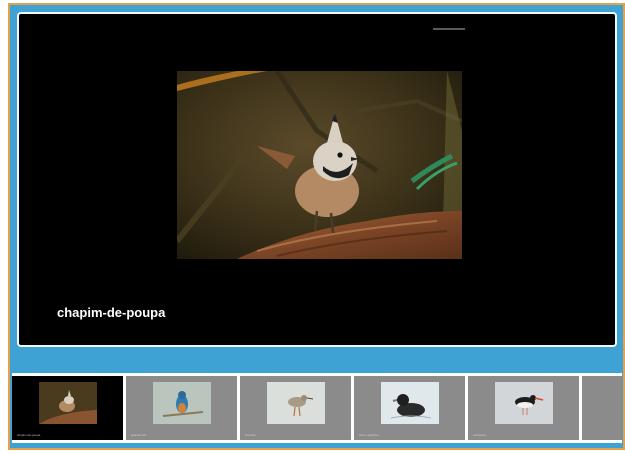 Image resolution: width=625 pixels, height=453 pixels. Describe the element at coordinates (523, 403) in the screenshot. I see `bird-photo-oystercatcher-icon` at that location.